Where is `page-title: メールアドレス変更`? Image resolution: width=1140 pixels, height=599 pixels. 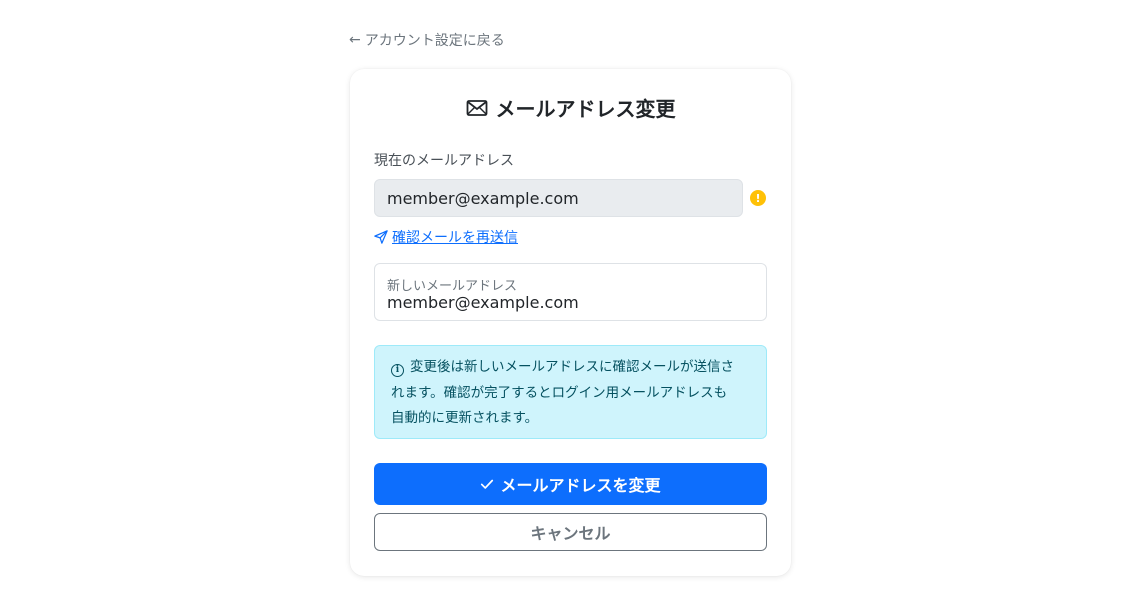
page-title: メールアドレス変更 is located at coordinates (570, 107).